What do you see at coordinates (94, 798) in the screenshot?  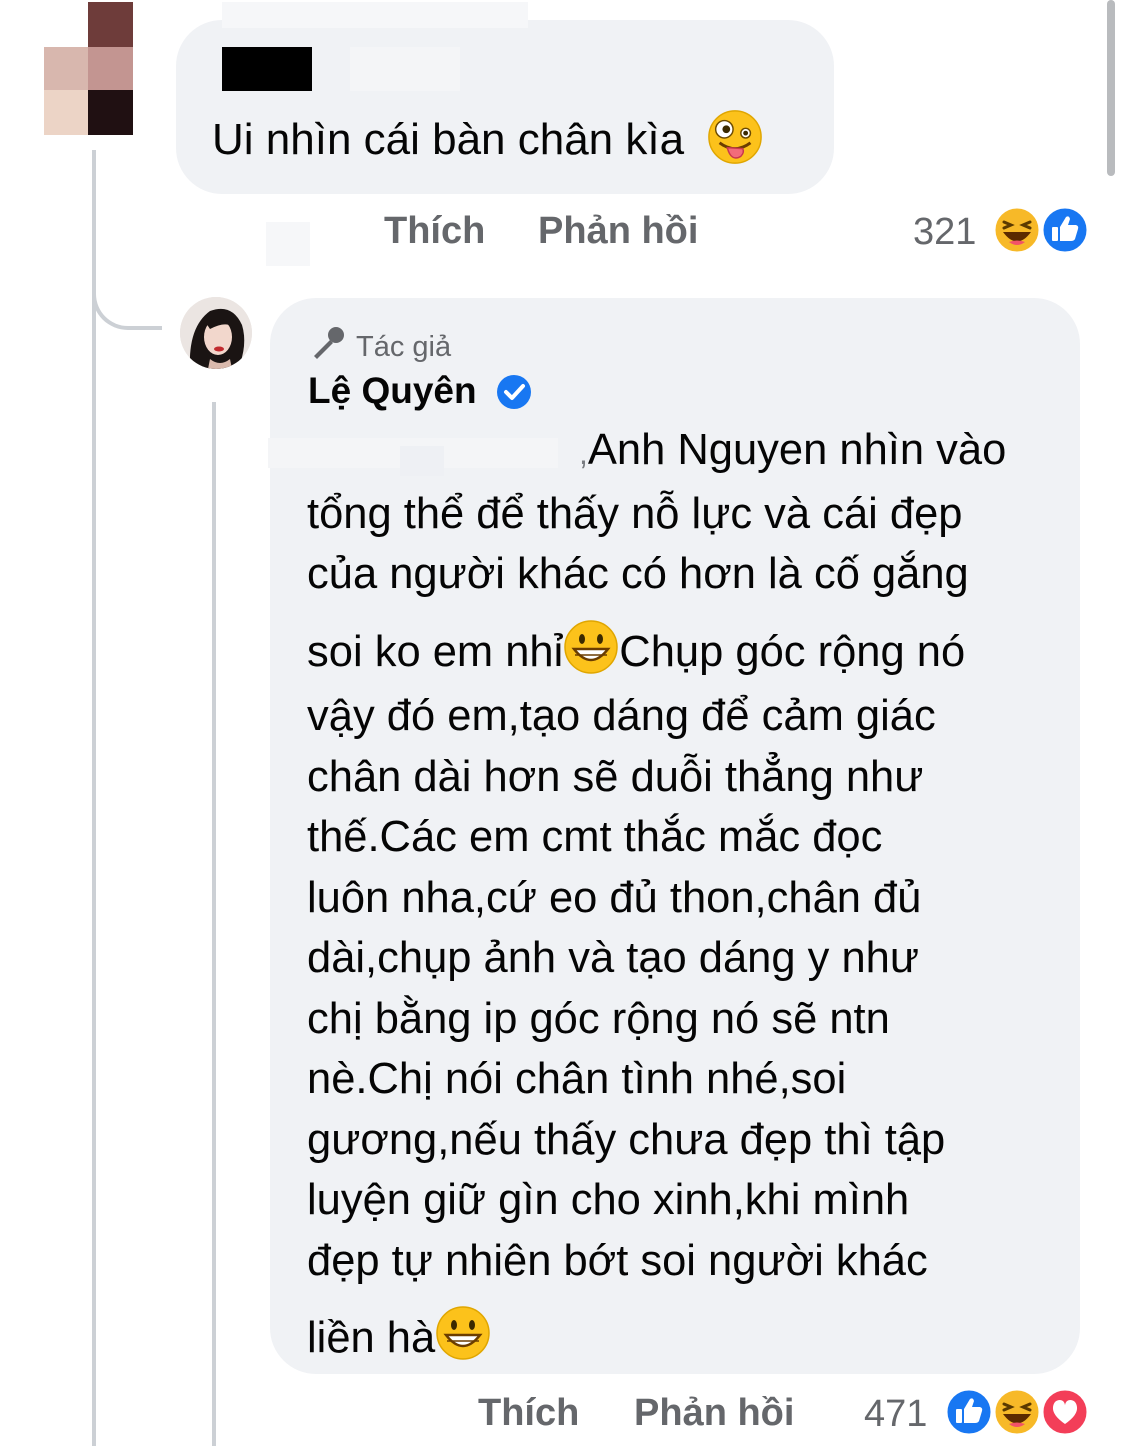 I see `thread-line` at bounding box center [94, 798].